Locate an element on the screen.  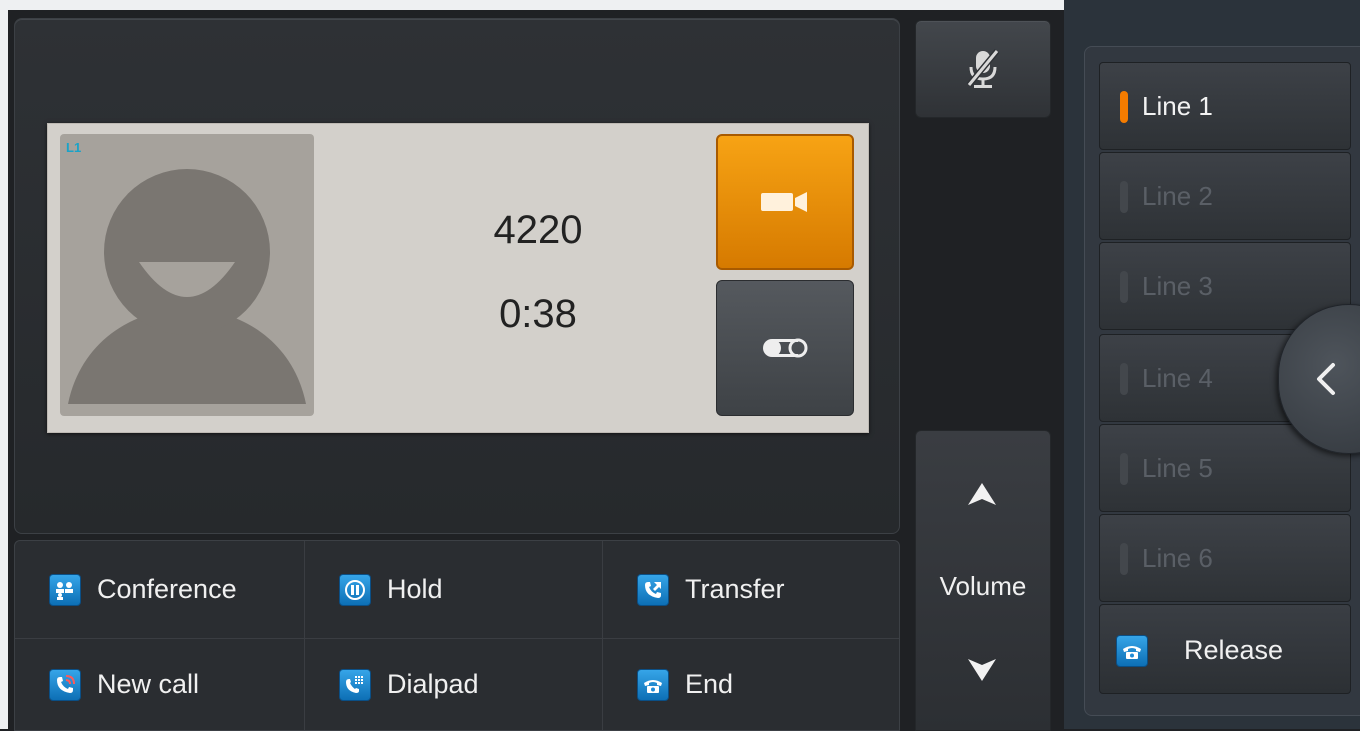
phone-ring-icon is located at coordinates (65, 684).